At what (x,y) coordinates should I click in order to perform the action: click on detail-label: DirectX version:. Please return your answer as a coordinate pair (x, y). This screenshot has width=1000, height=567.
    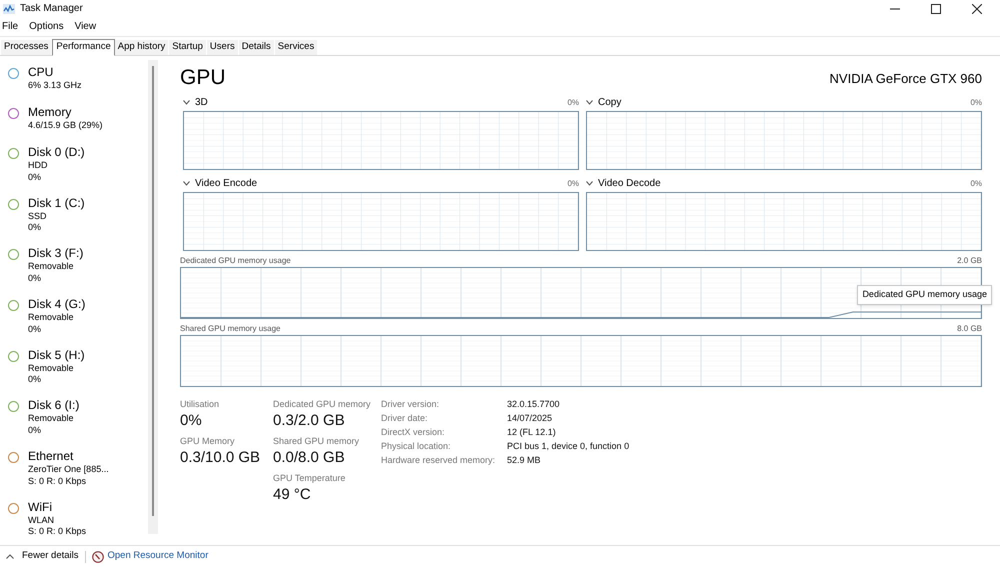
    Looking at the image, I should click on (413, 432).